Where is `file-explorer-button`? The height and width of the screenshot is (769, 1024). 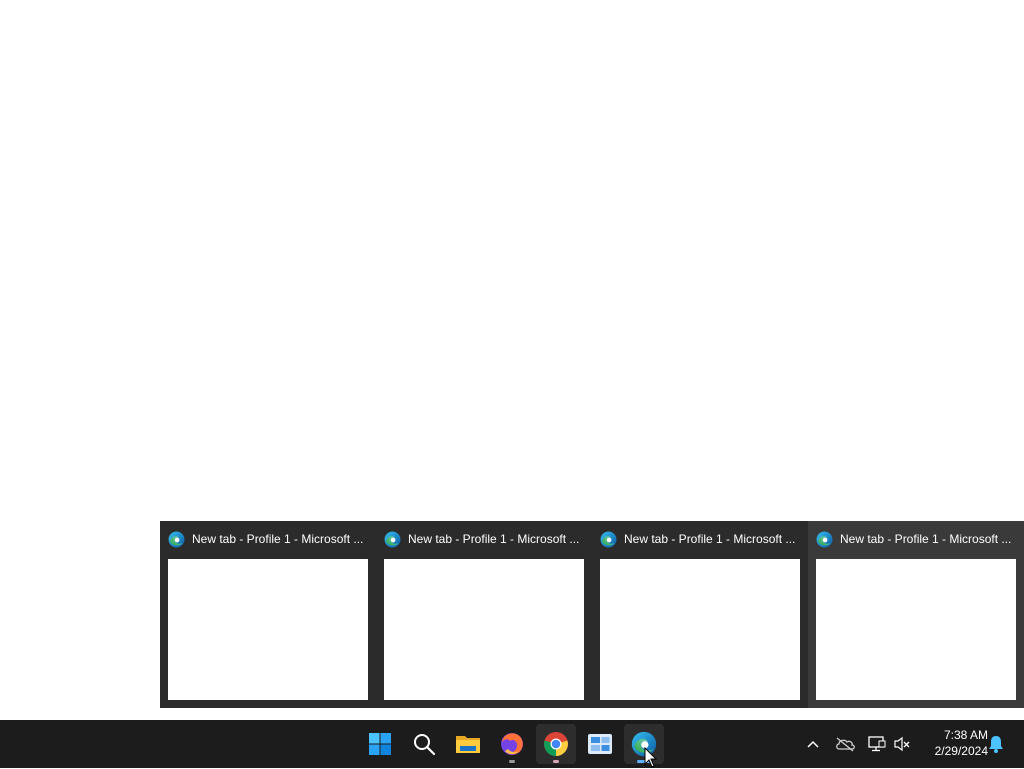 file-explorer-button is located at coordinates (468, 744).